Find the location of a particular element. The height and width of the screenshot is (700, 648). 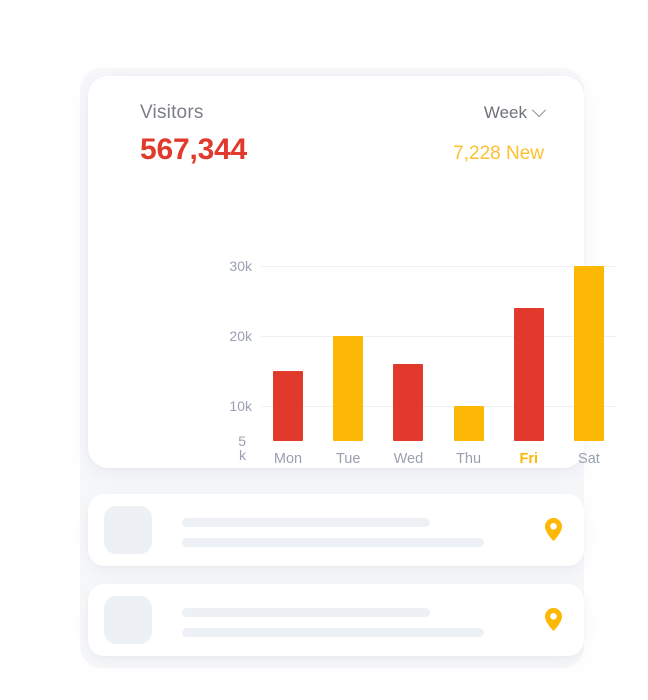

range-selector: Week is located at coordinates (515, 113).